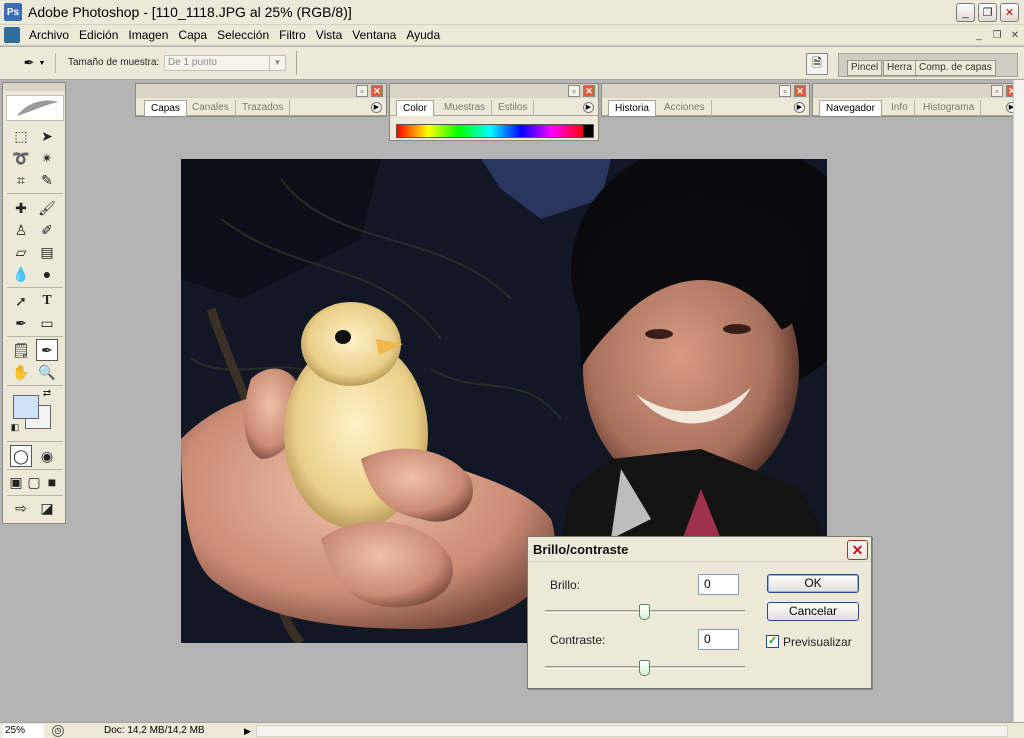 The height and width of the screenshot is (738, 1024). Describe the element at coordinates (47, 208) in the screenshot. I see `brush-tool-icon: 🖌` at that location.